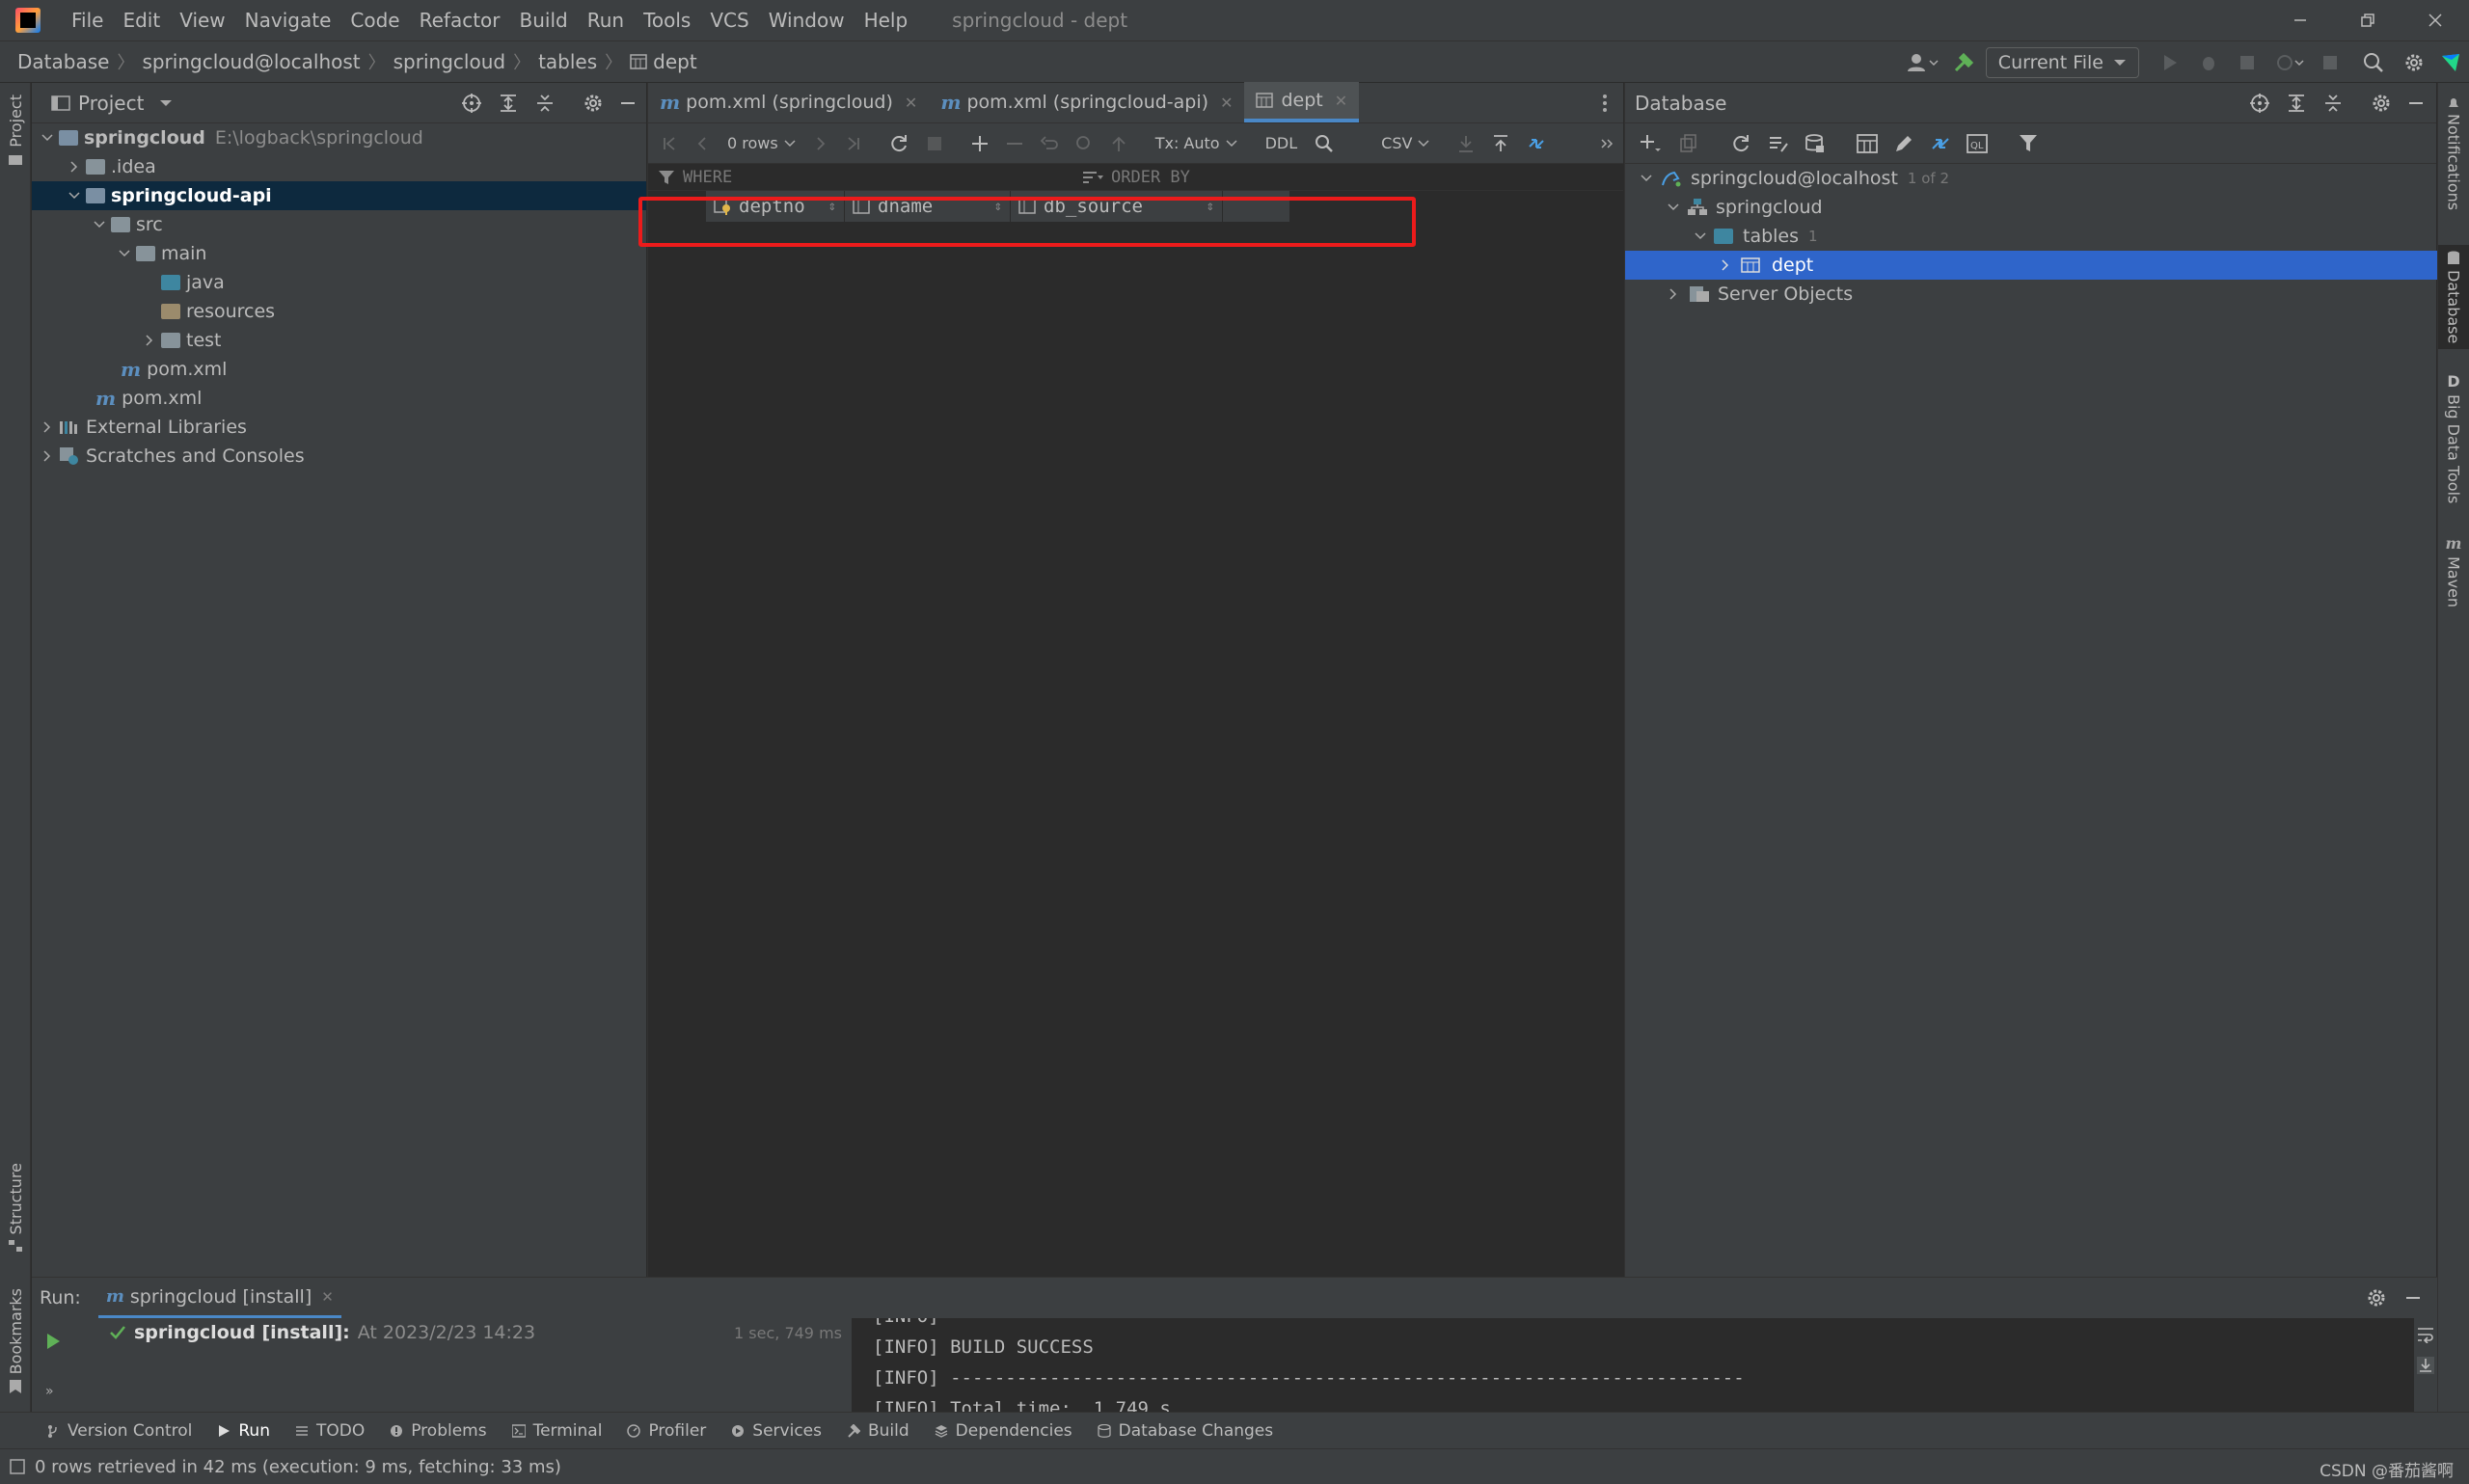 This screenshot has height=1484, width=2469. Describe the element at coordinates (49, 1391) in the screenshot. I see `more-actions-icon: »` at that location.